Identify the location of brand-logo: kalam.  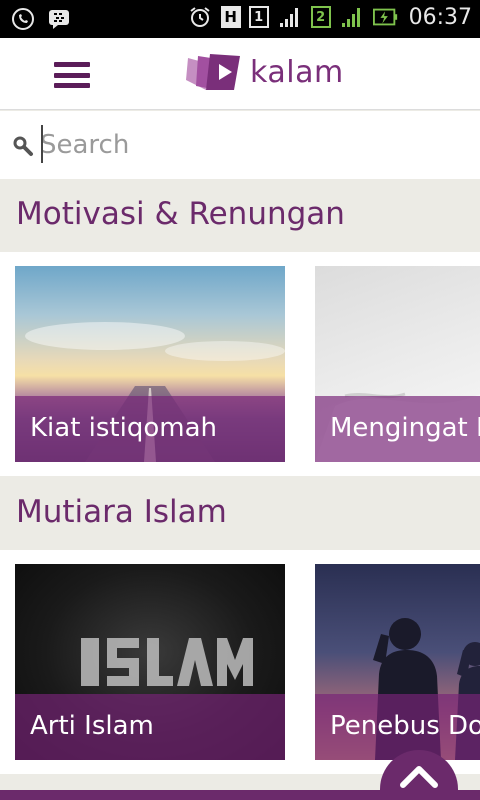
(264, 72).